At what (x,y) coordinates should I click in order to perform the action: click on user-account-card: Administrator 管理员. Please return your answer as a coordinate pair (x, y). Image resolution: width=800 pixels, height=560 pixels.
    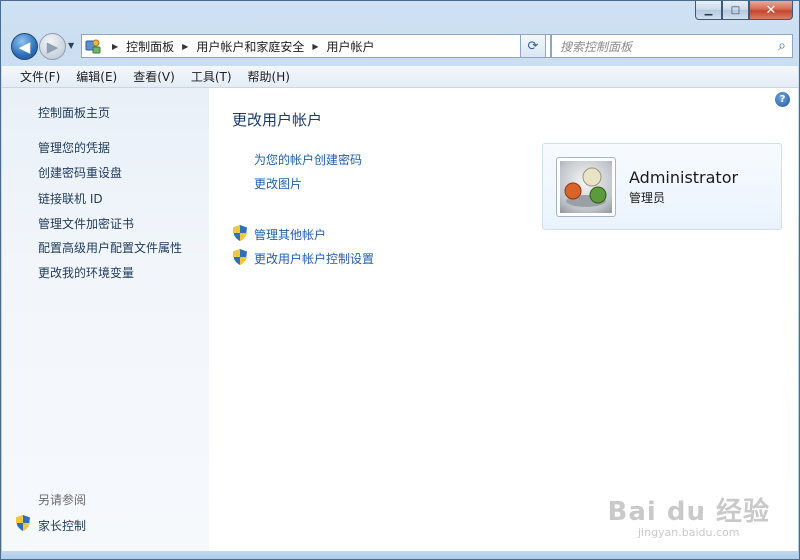
    Looking at the image, I should click on (662, 186).